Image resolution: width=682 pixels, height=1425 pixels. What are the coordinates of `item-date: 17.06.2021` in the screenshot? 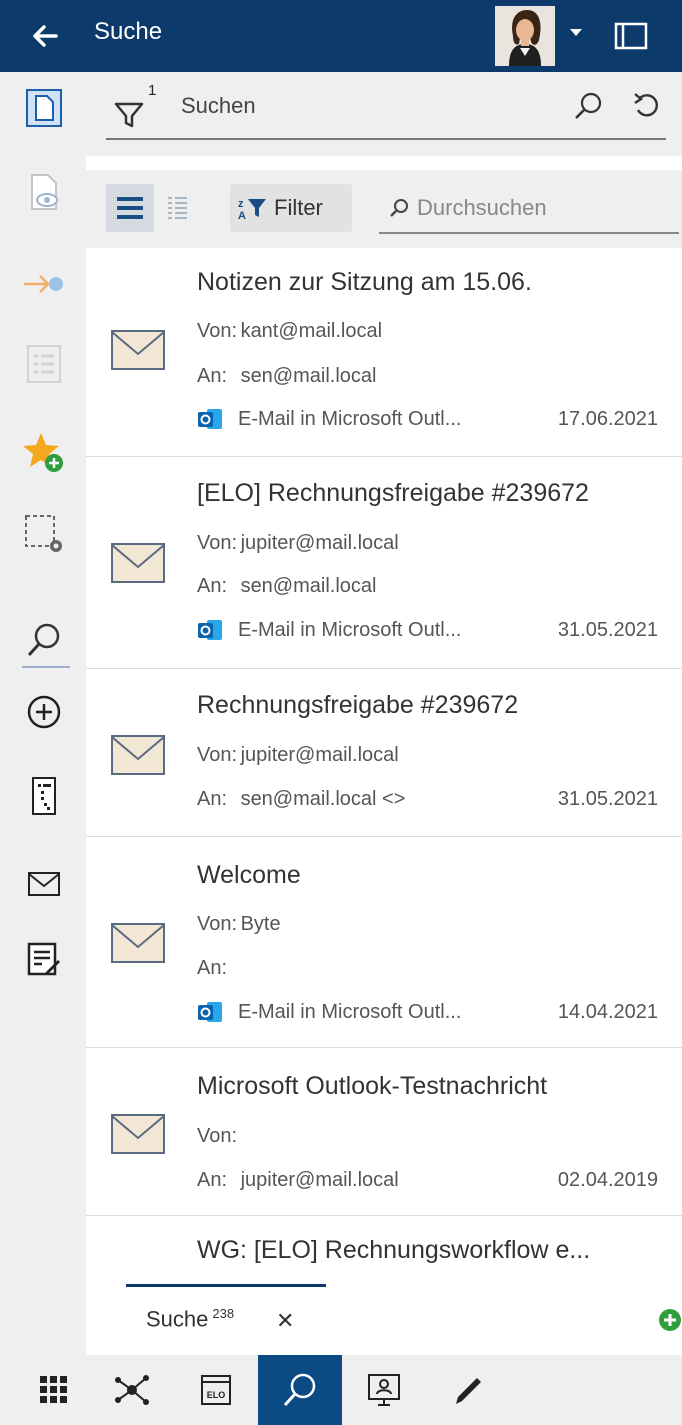 It's located at (607, 419).